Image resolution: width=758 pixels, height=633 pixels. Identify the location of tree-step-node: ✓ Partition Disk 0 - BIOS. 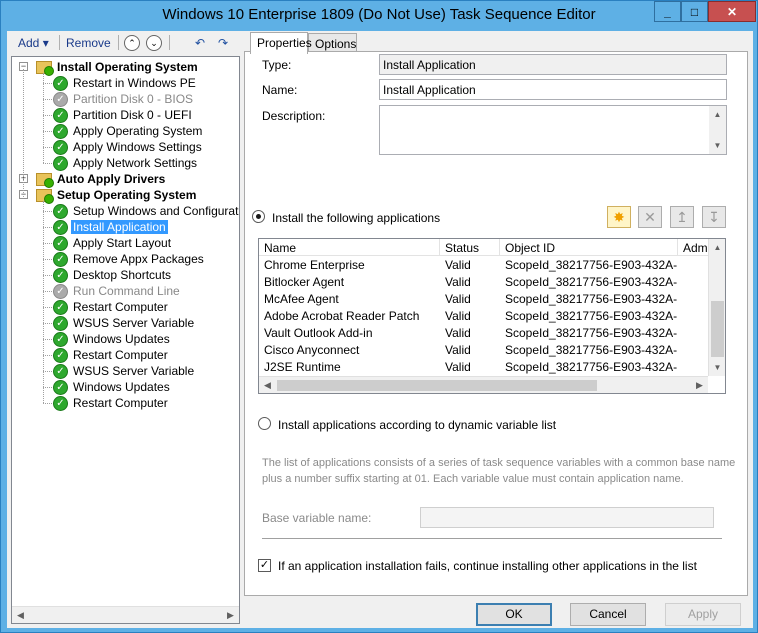
(124, 99).